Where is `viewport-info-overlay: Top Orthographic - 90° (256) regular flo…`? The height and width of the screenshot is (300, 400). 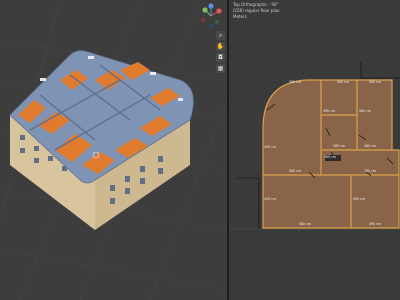
viewport-info-overlay: Top Orthographic - 90° (256) regular flo… is located at coordinates (256, 11).